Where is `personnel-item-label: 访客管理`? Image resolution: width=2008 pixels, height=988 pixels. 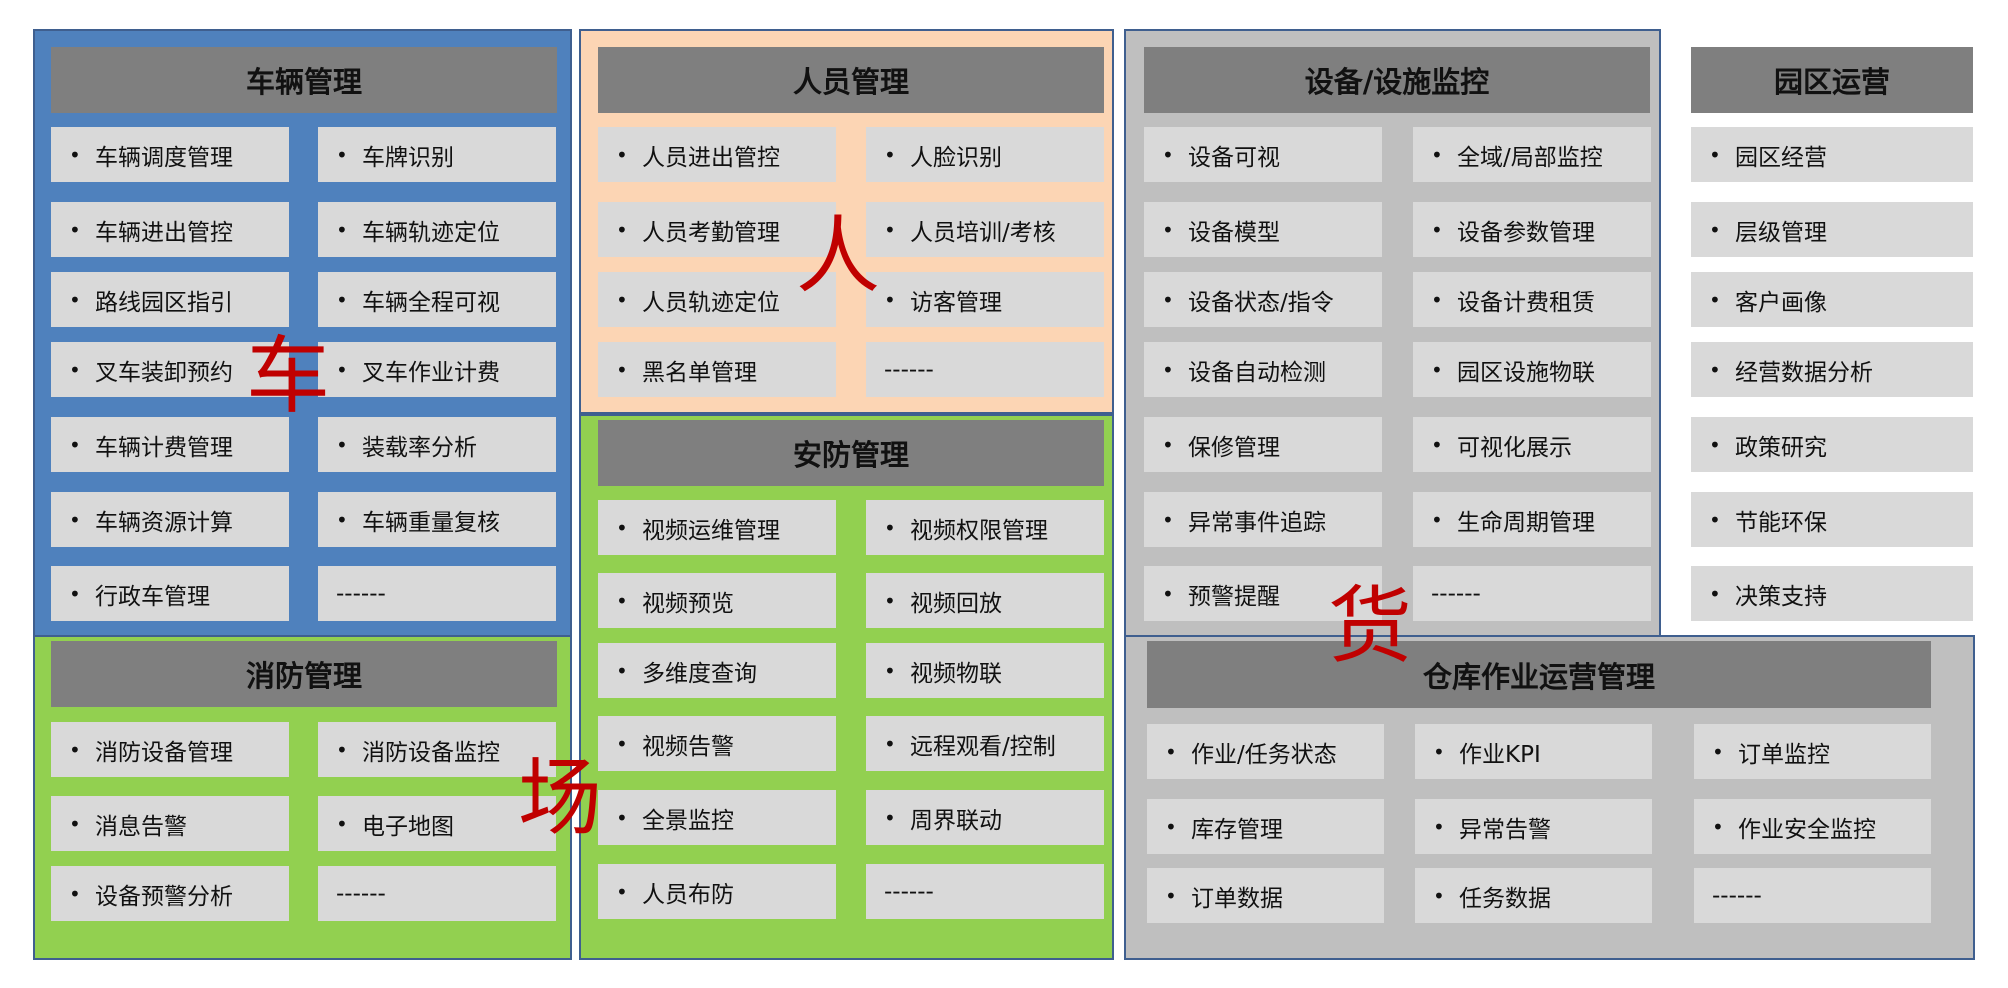
personnel-item-label: 访客管理 is located at coordinates (956, 302).